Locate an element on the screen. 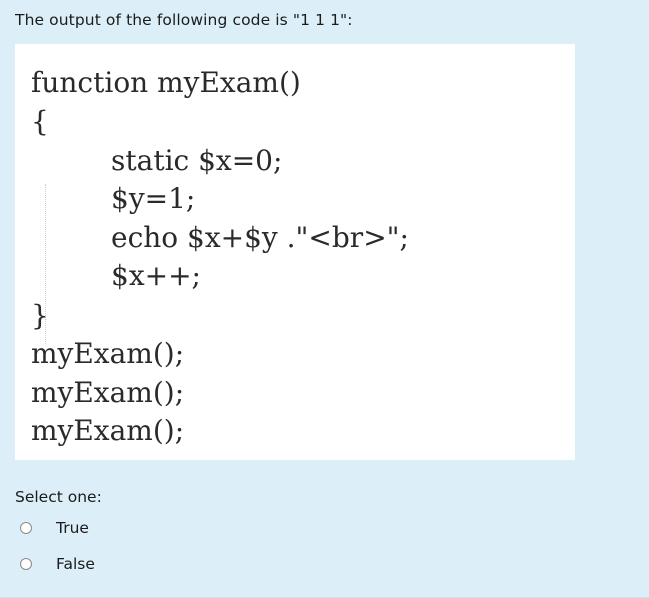  option-false: False is located at coordinates (57, 564).